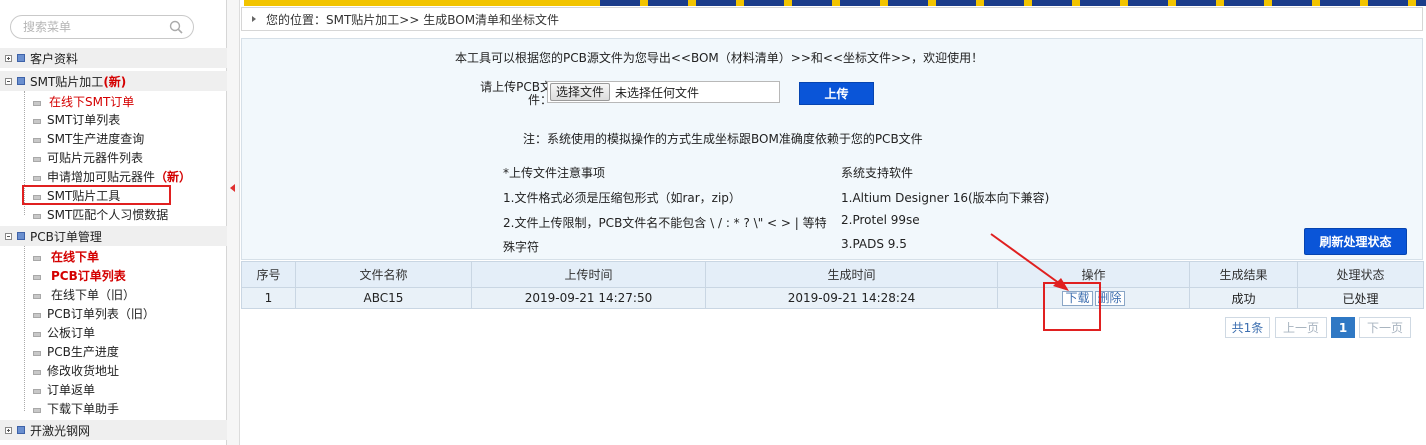 This screenshot has width=1426, height=445. Describe the element at coordinates (588, 274) in the screenshot. I see `column-header: 上传时间` at that location.